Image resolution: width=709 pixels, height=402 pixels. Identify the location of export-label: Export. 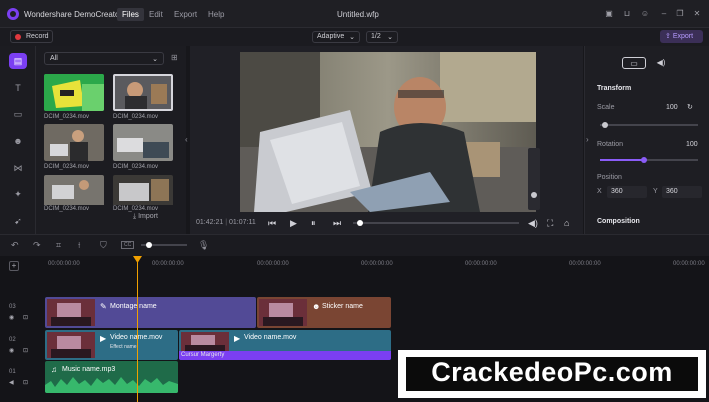
(683, 36).